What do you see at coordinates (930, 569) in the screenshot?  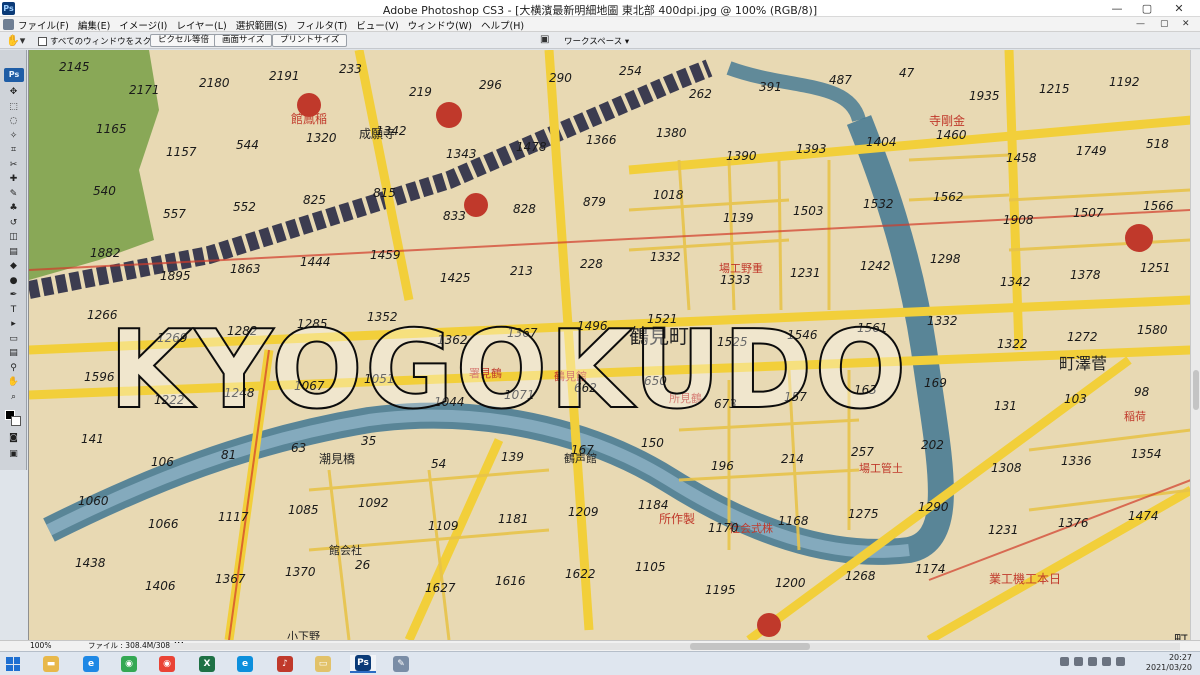 I see `lot-number-label: 1174` at bounding box center [930, 569].